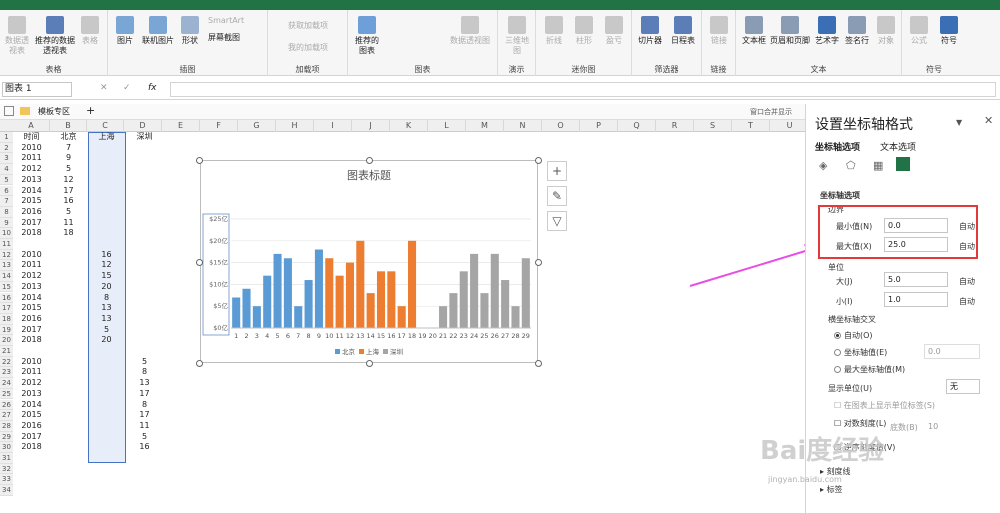  What do you see at coordinates (933, 426) in the screenshot?
I see `log-base-value: 10` at bounding box center [933, 426].